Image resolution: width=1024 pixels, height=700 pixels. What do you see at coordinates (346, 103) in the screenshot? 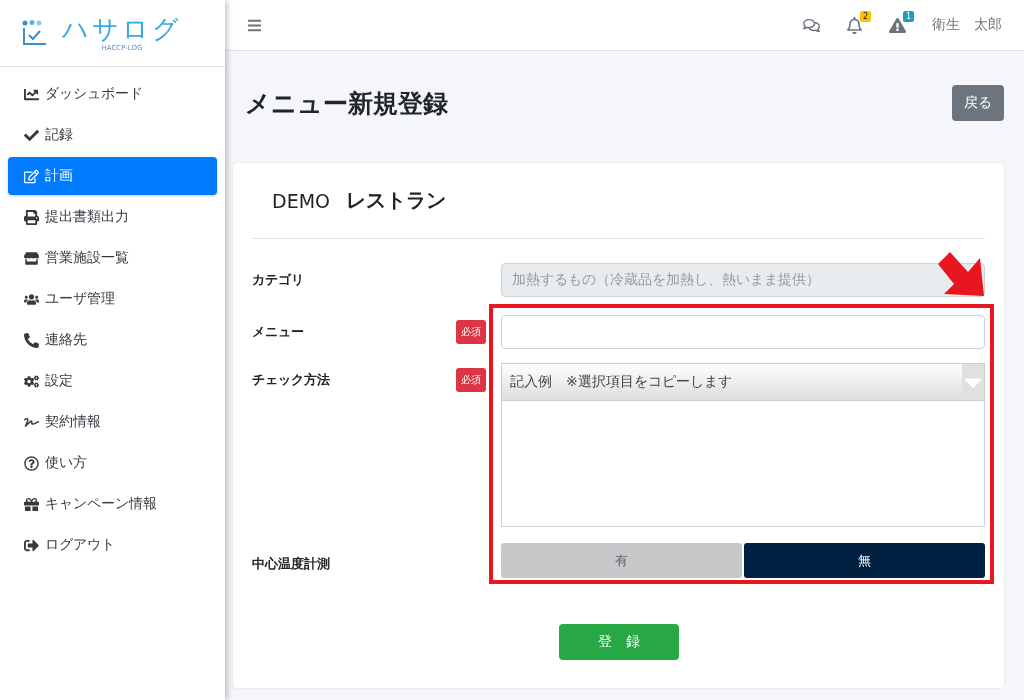
I see `page-title: メニュー新規登録` at bounding box center [346, 103].